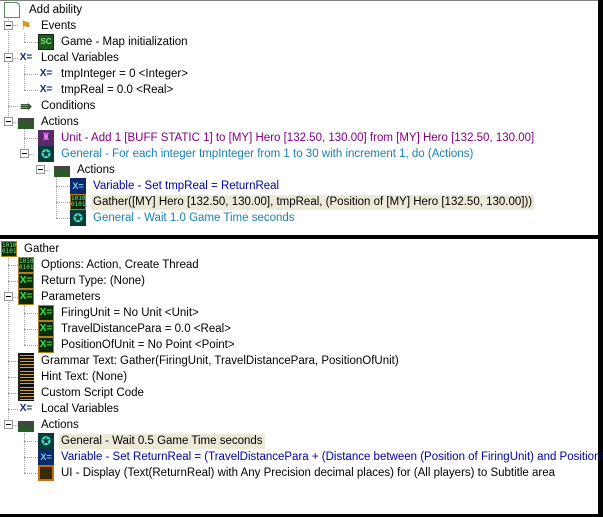  I want to click on tree-node-event-item: SC Game - Map initialization, so click(114, 42).